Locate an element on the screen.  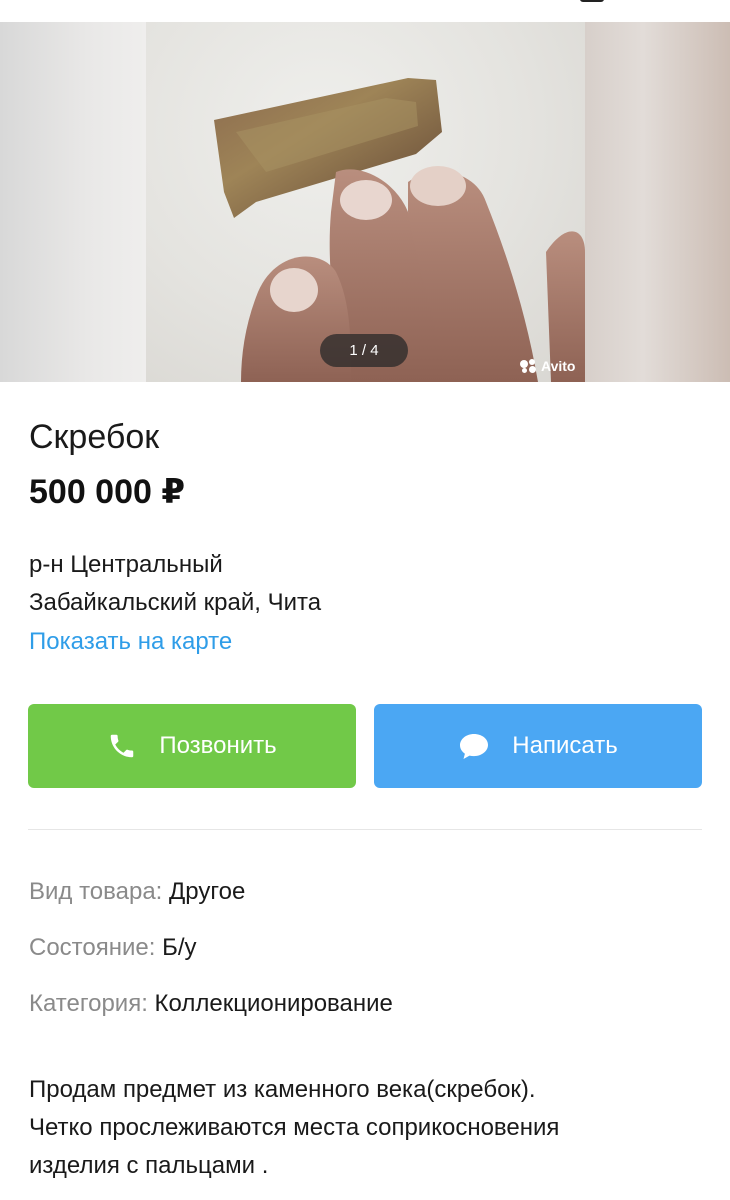
listing-title: Скребок is located at coordinates (94, 437).